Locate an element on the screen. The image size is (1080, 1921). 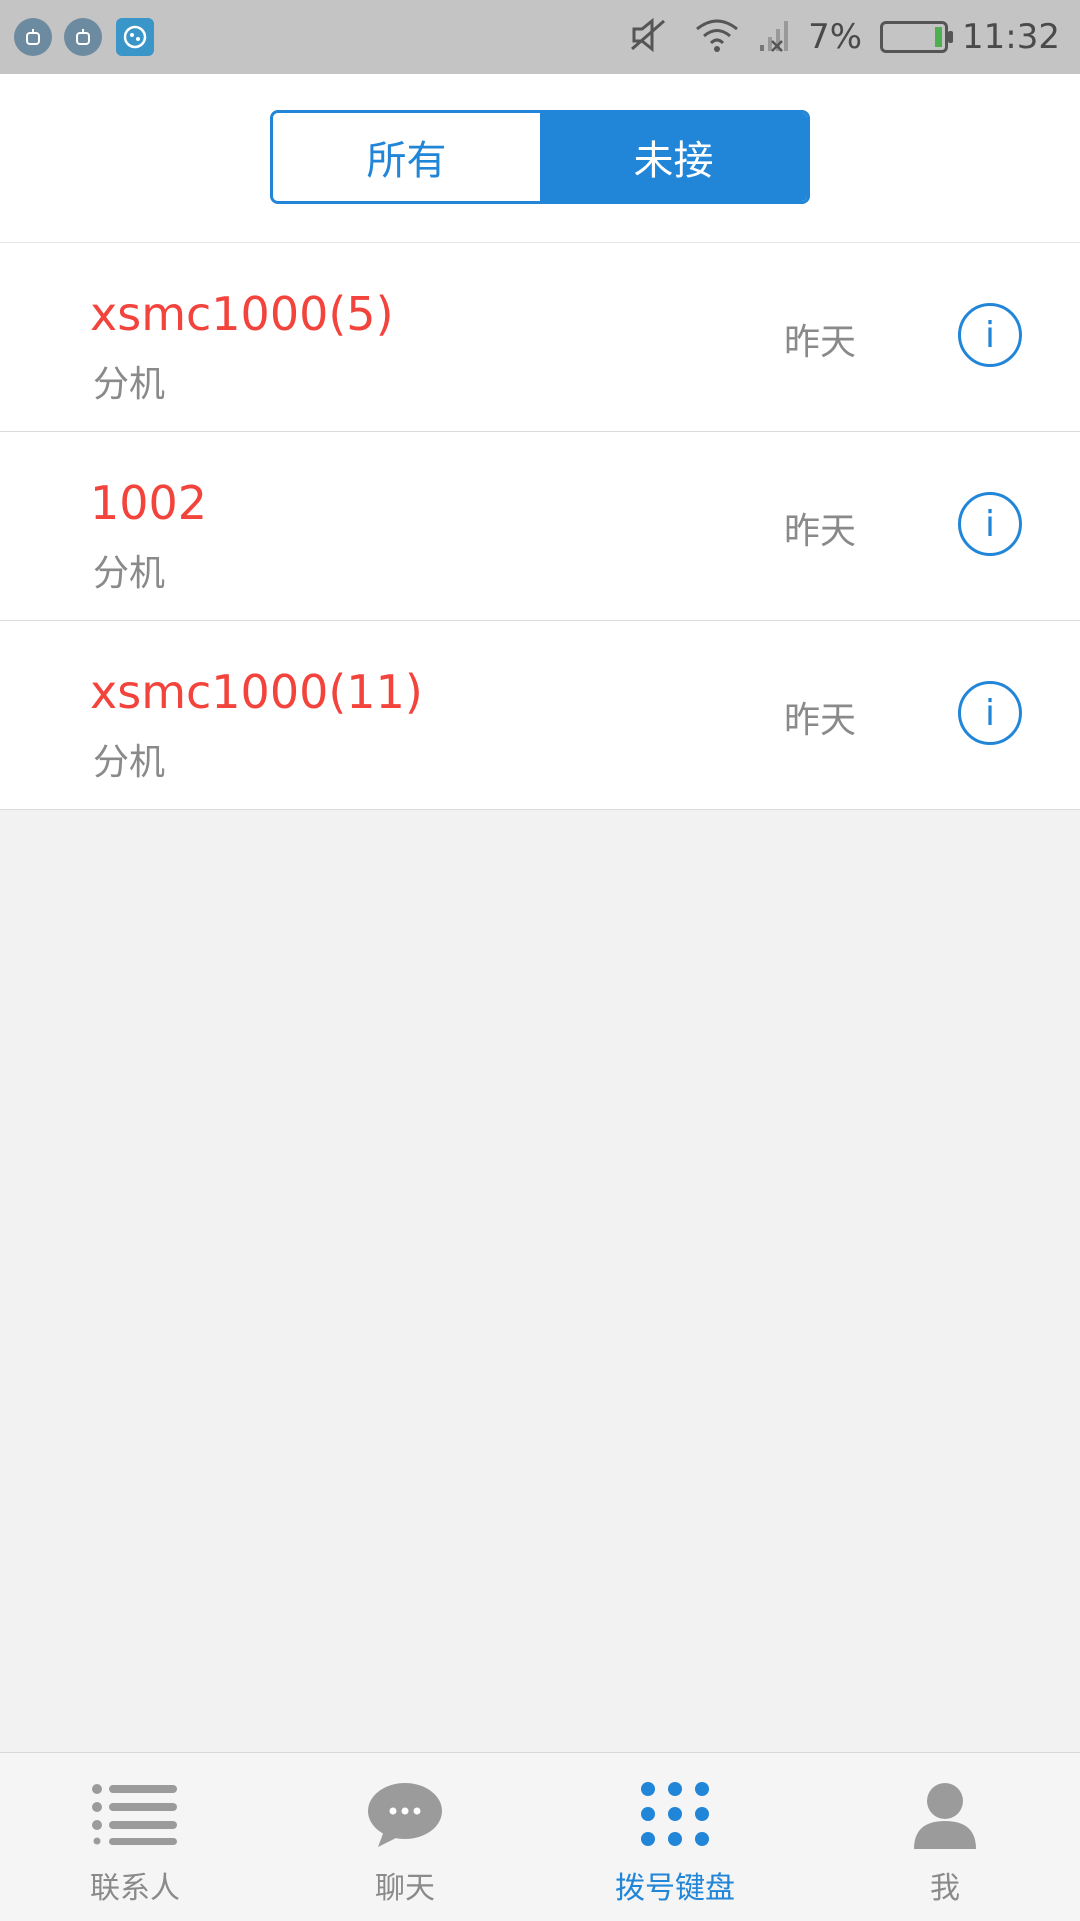
chat-bubble-icon is located at coordinates (405, 1815).